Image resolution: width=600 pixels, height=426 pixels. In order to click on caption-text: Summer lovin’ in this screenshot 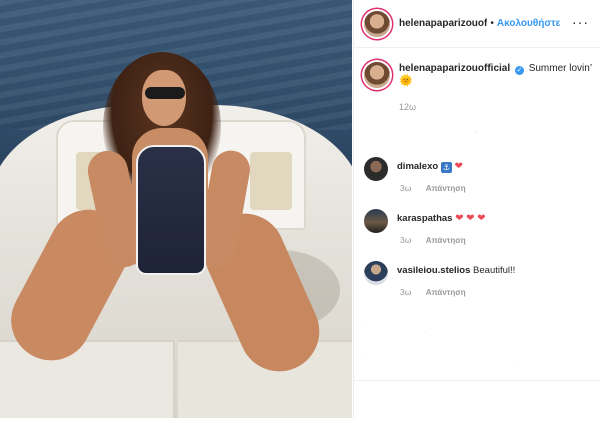, I will do `click(560, 68)`.